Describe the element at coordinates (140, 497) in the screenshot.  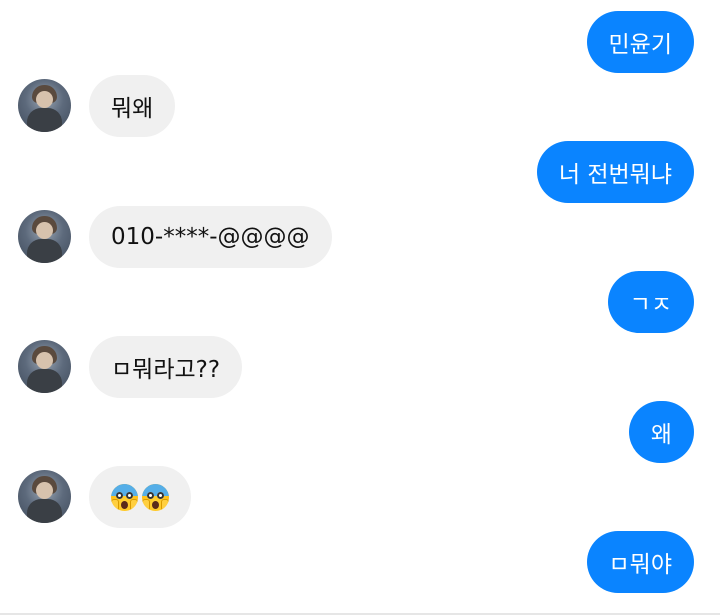
I see `incoming-emoji-bubble` at that location.